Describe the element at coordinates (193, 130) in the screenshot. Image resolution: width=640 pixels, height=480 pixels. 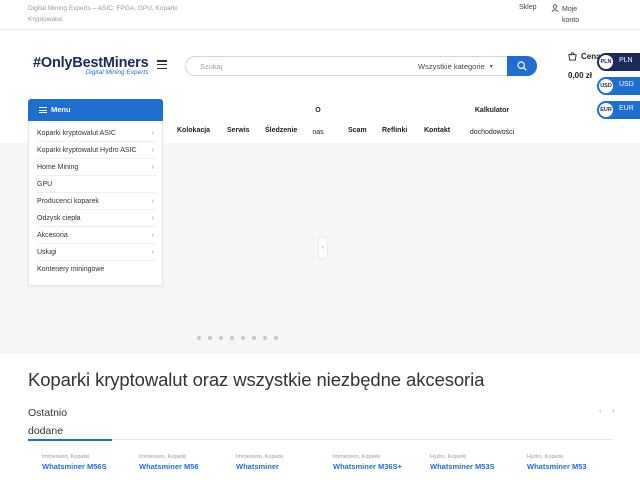
I see `nav-kolokacja: Kolokacja` at that location.